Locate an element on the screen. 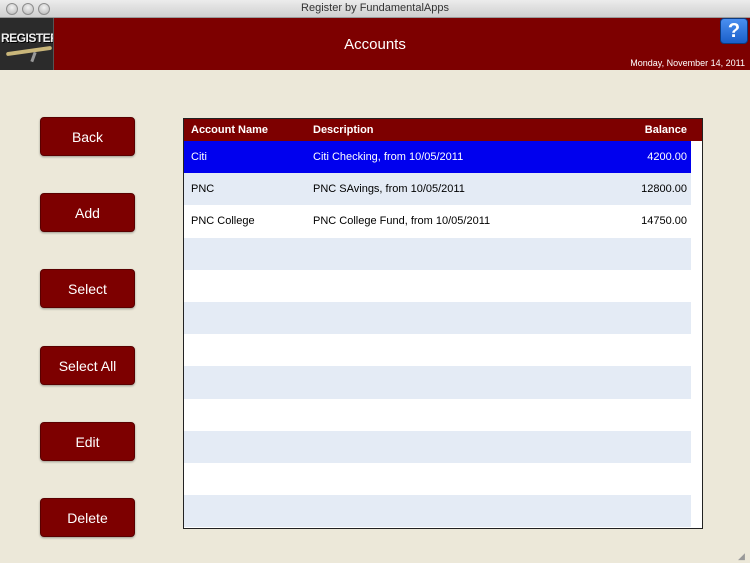 The height and width of the screenshot is (563, 750). pen-tip-icon is located at coordinates (33, 57).